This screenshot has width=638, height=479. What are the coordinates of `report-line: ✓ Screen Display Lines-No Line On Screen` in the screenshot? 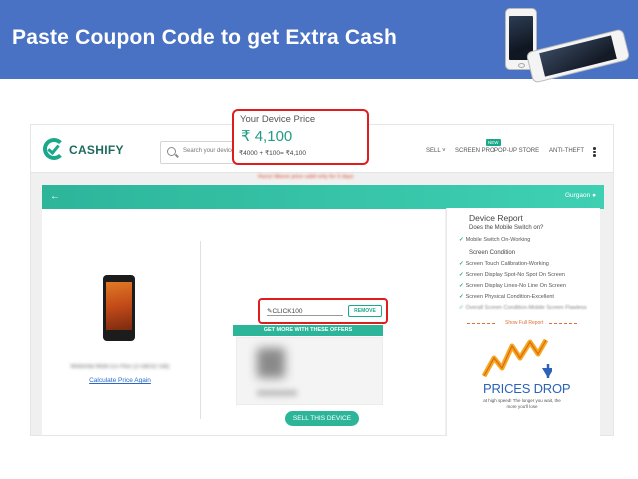 It's located at (512, 286).